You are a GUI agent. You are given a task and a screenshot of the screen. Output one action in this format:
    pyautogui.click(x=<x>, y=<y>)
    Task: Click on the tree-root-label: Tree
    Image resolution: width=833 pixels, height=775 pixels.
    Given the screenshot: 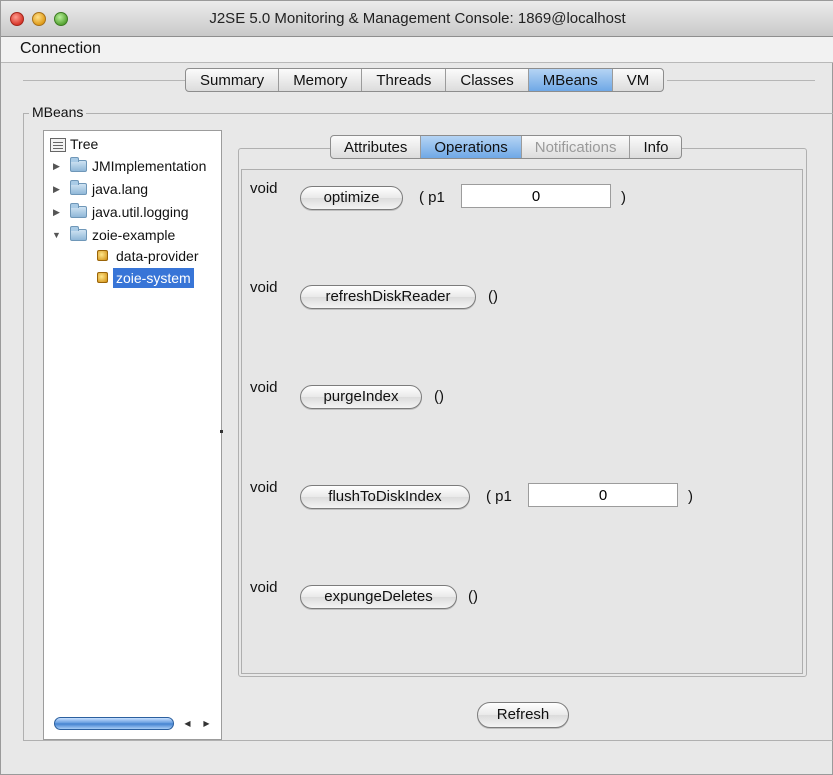 What is the action you would take?
    pyautogui.click(x=84, y=144)
    